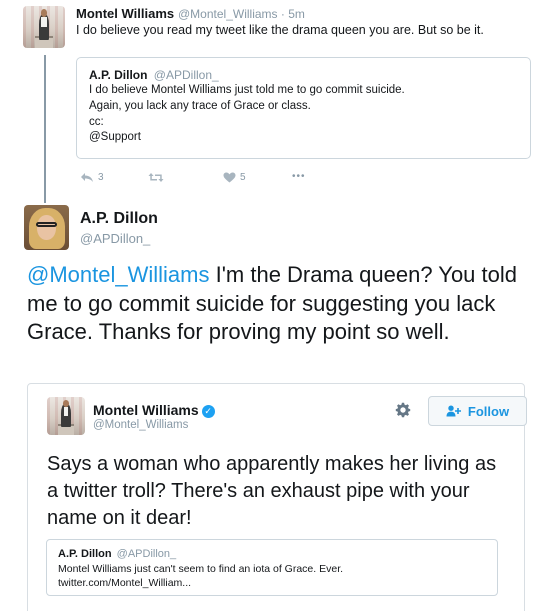  I want to click on gear-icon, so click(403, 410).